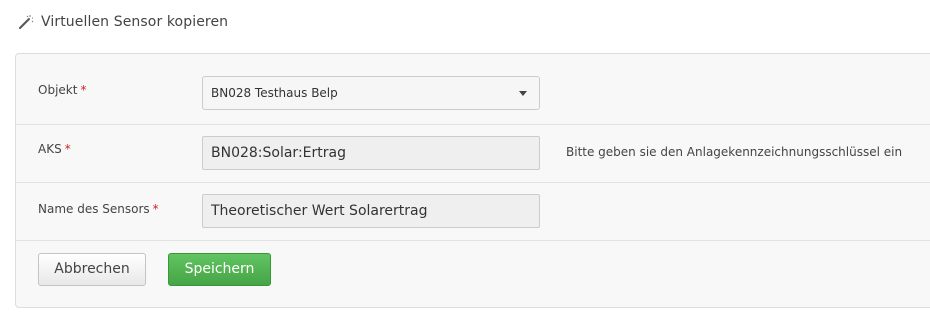 The width and height of the screenshot is (930, 323). What do you see at coordinates (50, 149) in the screenshot?
I see `aks-label-text: AKS` at bounding box center [50, 149].